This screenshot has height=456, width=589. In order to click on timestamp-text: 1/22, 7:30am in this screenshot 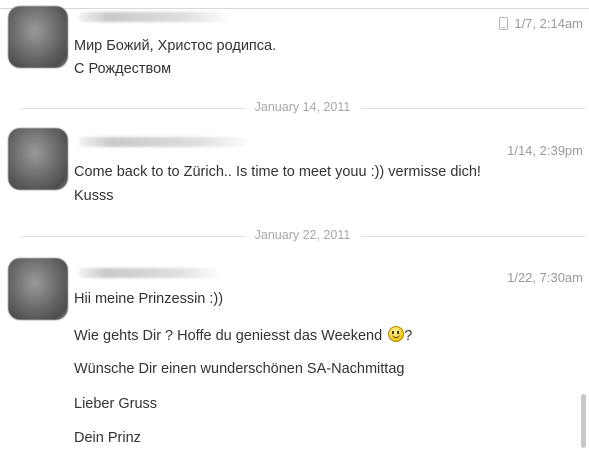, I will do `click(545, 277)`.